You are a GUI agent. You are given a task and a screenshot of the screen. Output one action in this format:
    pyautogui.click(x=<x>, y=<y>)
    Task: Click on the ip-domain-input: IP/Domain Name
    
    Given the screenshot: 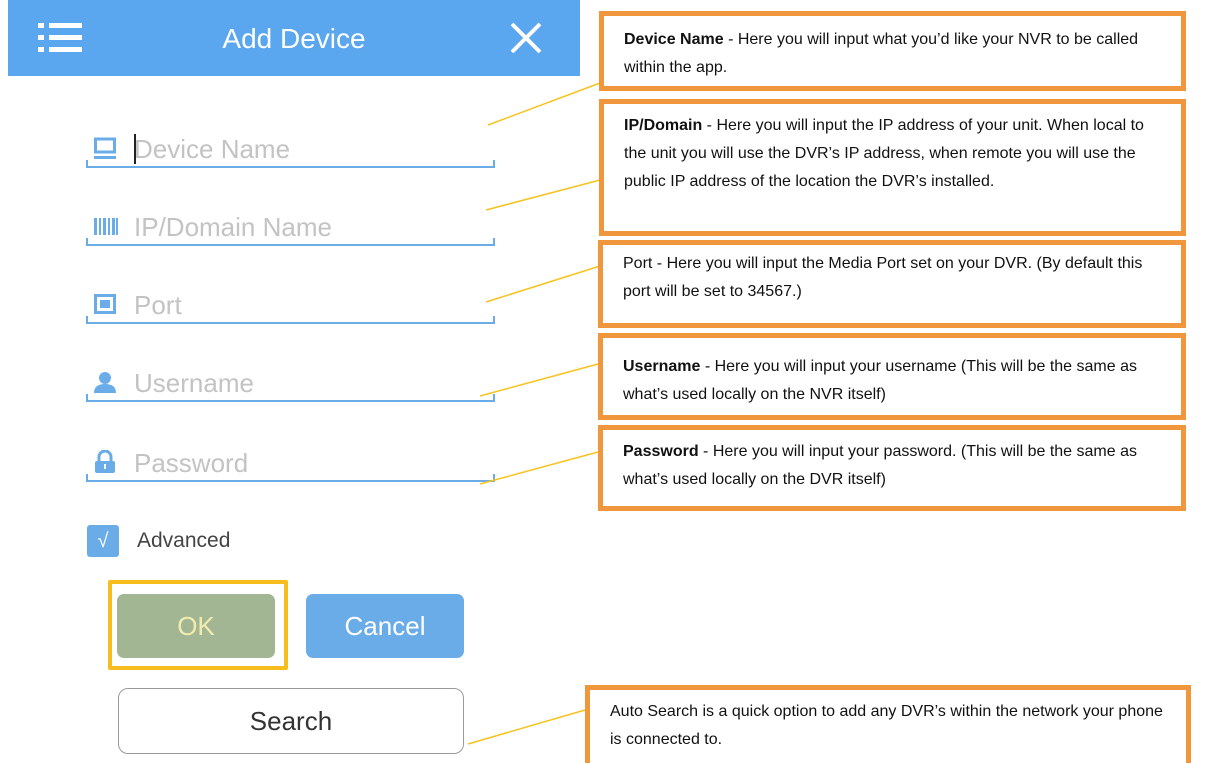 What is the action you would take?
    pyautogui.click(x=290, y=228)
    